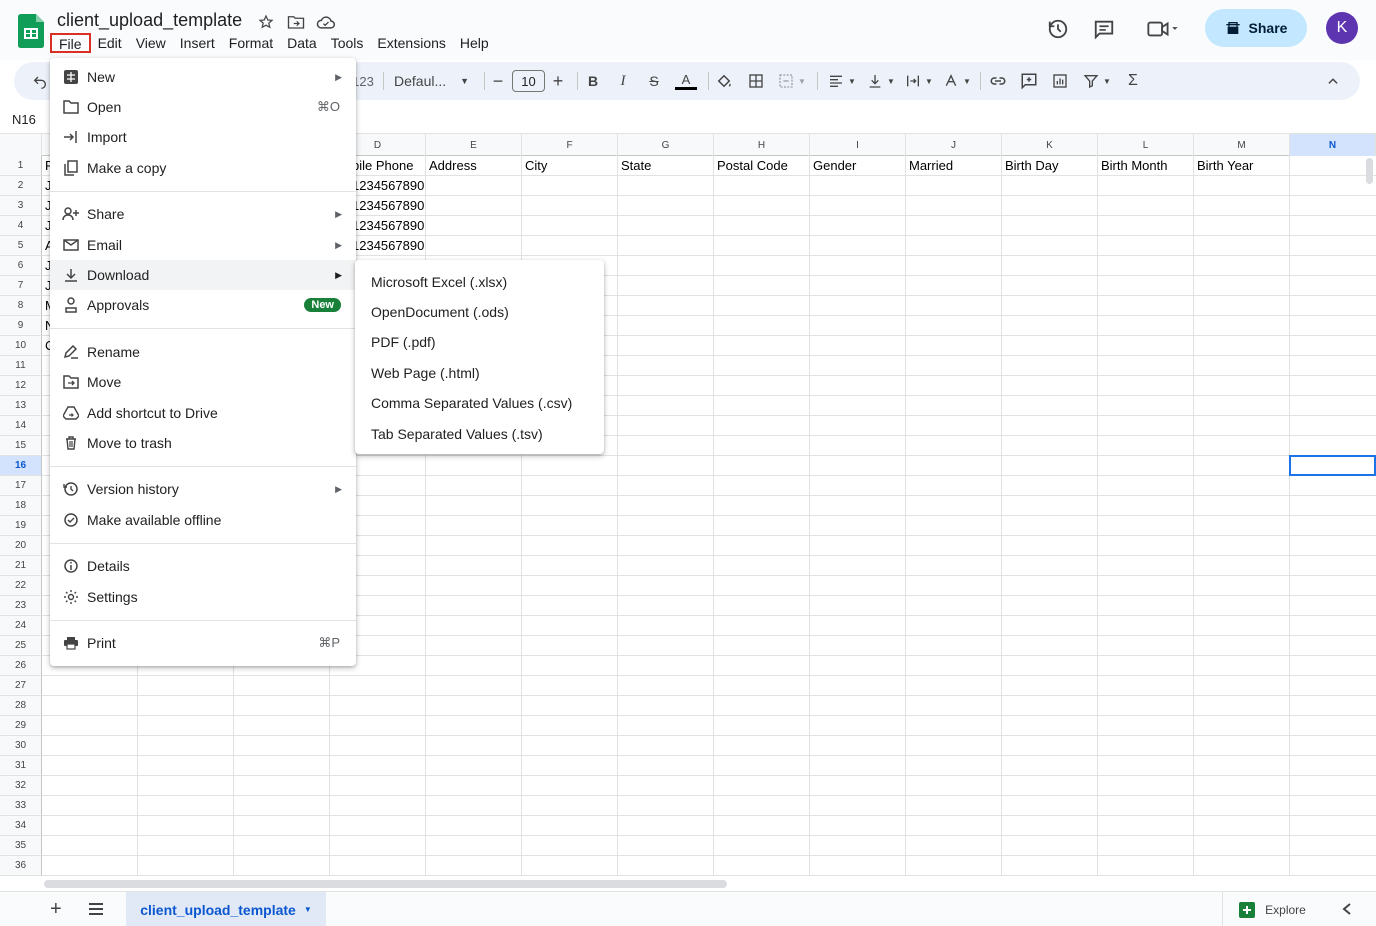 Image resolution: width=1376 pixels, height=926 pixels. Describe the element at coordinates (434, 81) in the screenshot. I see `font-family-select: Defaul... ▼` at that location.